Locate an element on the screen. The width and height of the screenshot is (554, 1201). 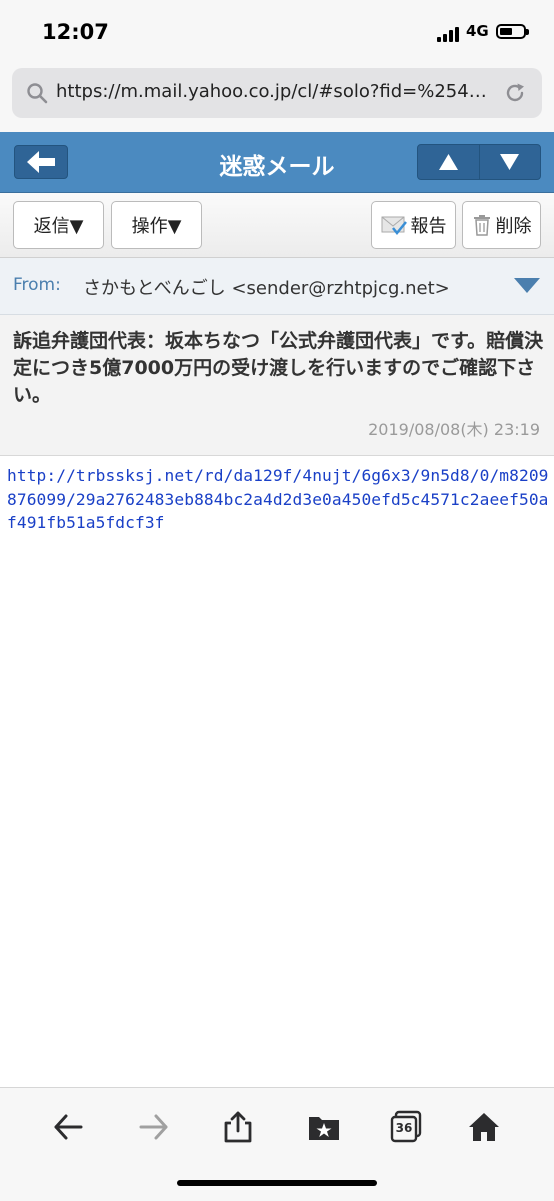
message-nav is located at coordinates (479, 162).